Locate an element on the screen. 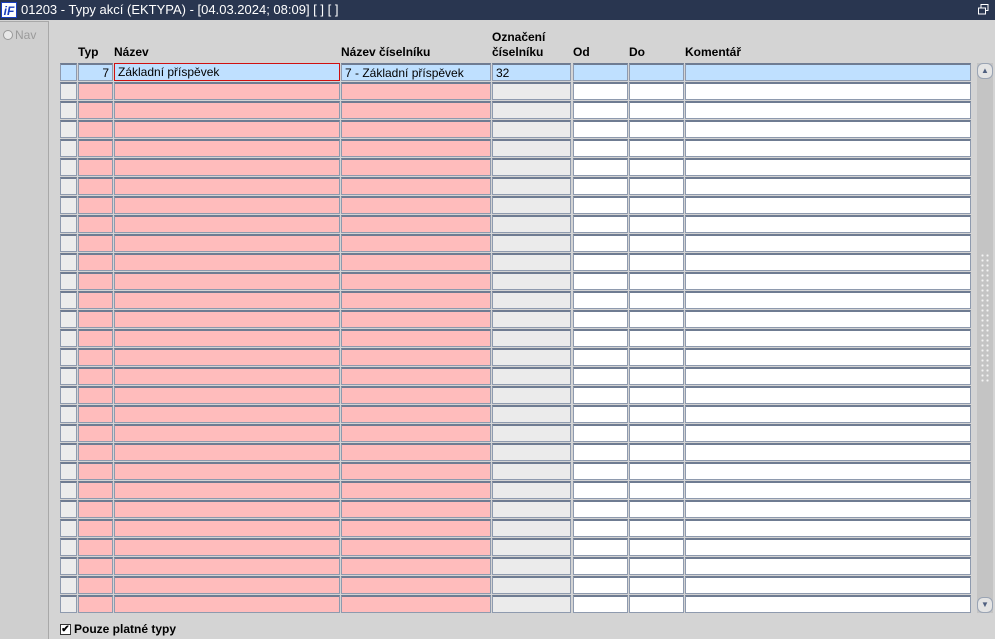  nazev-ciselniku-field: 7 - Základní příspěvek is located at coordinates (416, 72).